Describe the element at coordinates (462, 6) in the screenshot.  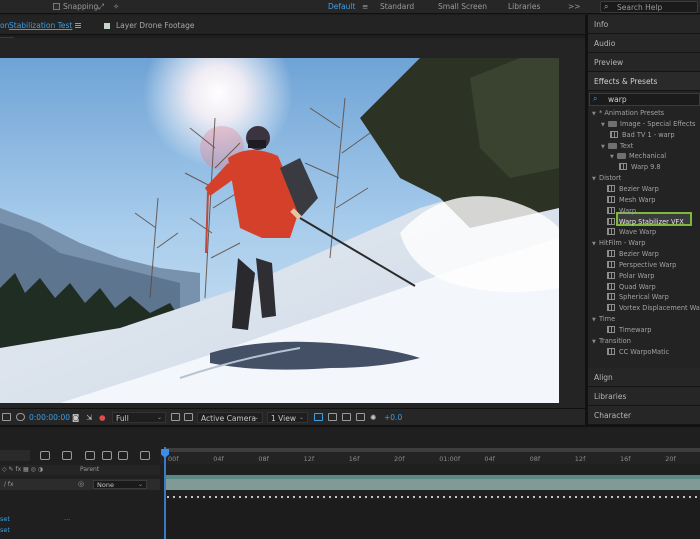
I see `workspace-small-screen: Small Screen` at that location.